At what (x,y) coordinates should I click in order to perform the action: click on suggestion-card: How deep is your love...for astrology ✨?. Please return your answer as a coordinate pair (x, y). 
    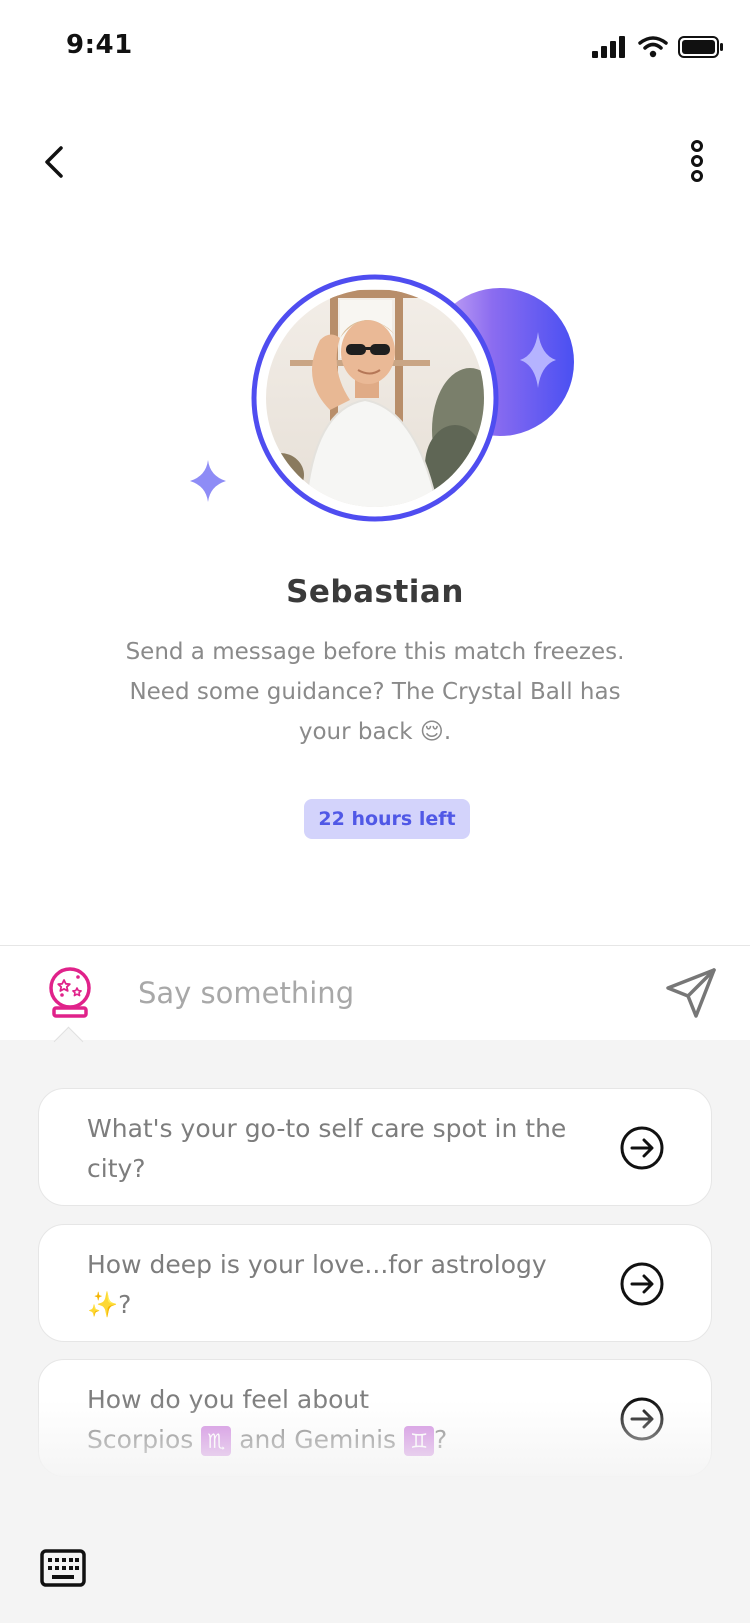
    Looking at the image, I should click on (375, 1283).